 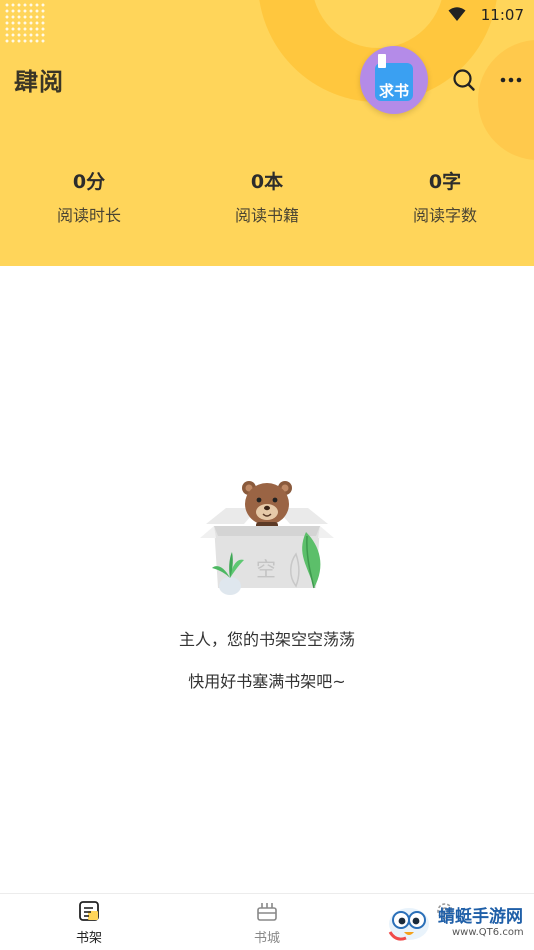 What do you see at coordinates (382, 61) in the screenshot?
I see `bookmark-icon` at bounding box center [382, 61].